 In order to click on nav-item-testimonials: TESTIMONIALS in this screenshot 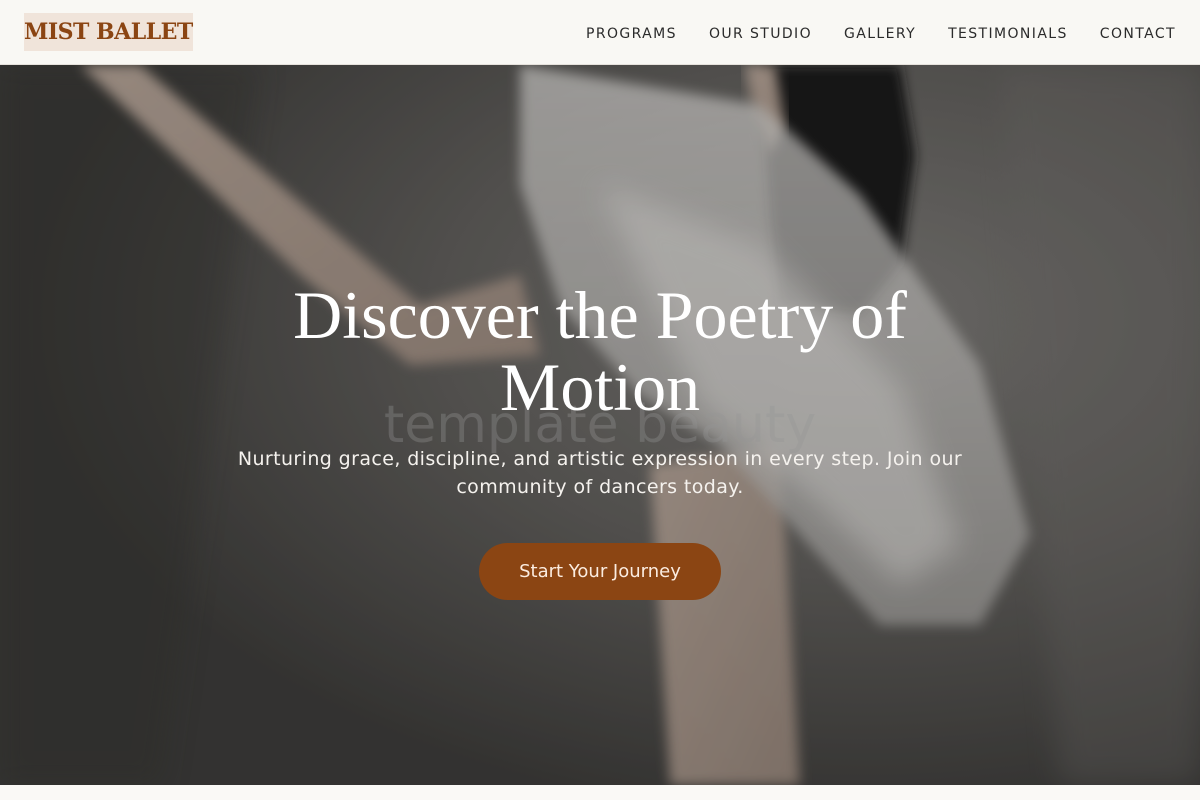, I will do `click(1008, 32)`.